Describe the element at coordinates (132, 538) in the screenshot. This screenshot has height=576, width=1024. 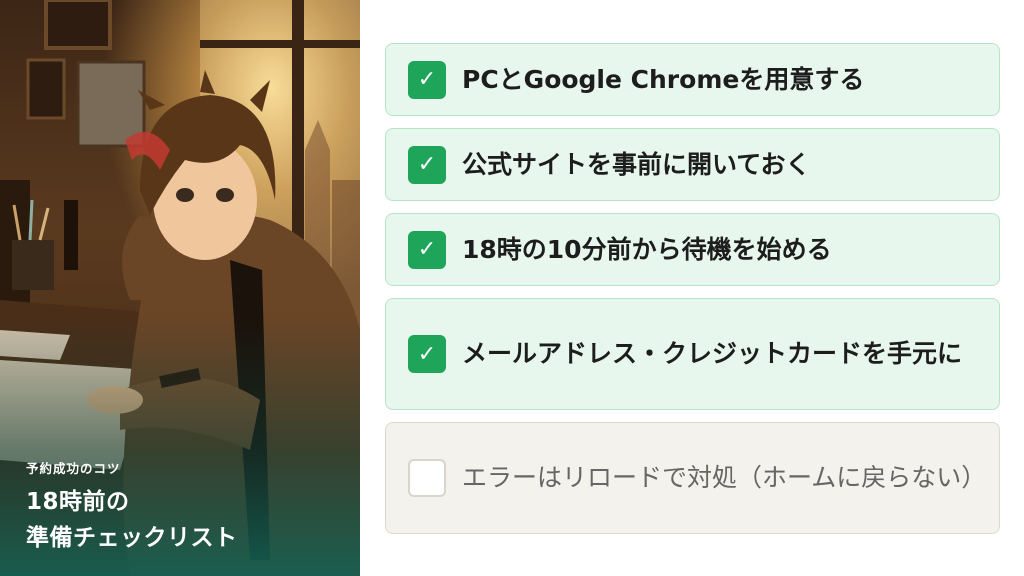
I see `hero-title-line-2: 準備チェックリスト` at that location.